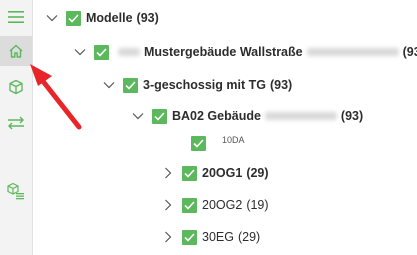  I want to click on tree-node-label: 3-geschossig mit TG, so click(204, 85).